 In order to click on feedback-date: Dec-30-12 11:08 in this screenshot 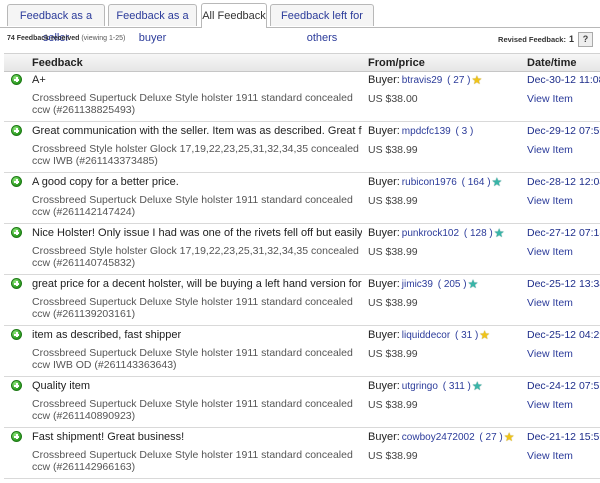, I will do `click(563, 80)`.